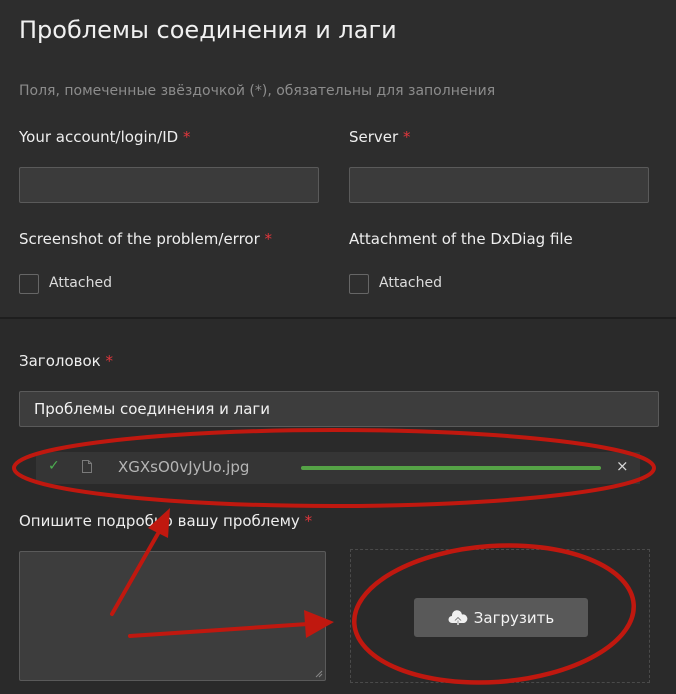  I want to click on server-label-text: Server, so click(374, 137).